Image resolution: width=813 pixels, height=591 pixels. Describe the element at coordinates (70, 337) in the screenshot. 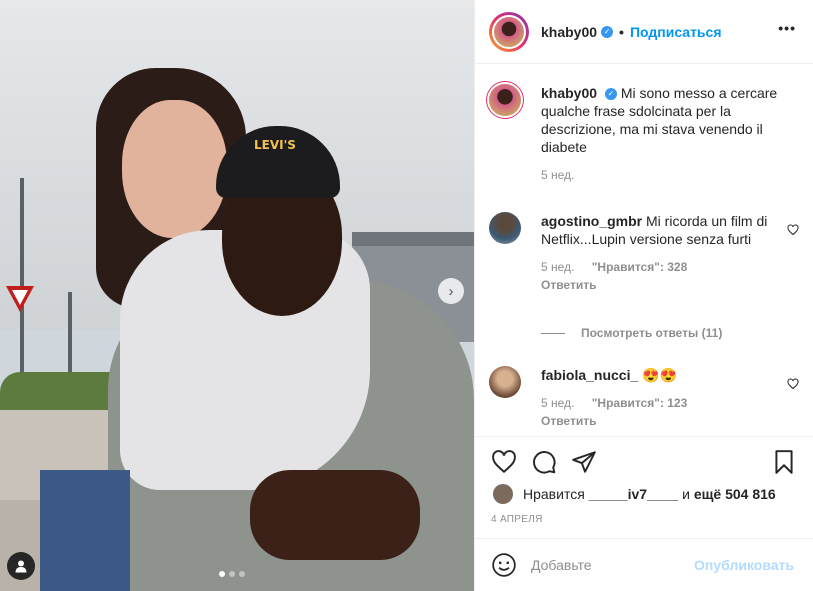

I see `photo-signpost` at that location.